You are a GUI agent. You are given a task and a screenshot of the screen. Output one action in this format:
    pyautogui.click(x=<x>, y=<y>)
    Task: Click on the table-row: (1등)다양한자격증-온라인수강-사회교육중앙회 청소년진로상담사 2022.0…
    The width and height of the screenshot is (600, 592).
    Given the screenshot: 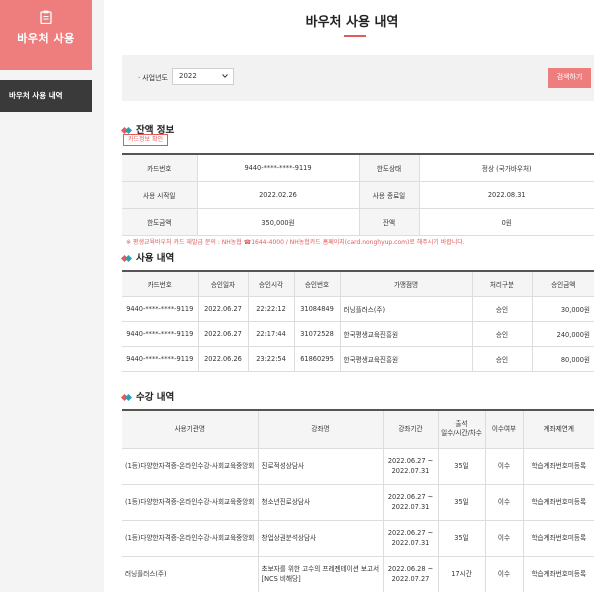 What is the action you would take?
    pyautogui.click(x=358, y=502)
    